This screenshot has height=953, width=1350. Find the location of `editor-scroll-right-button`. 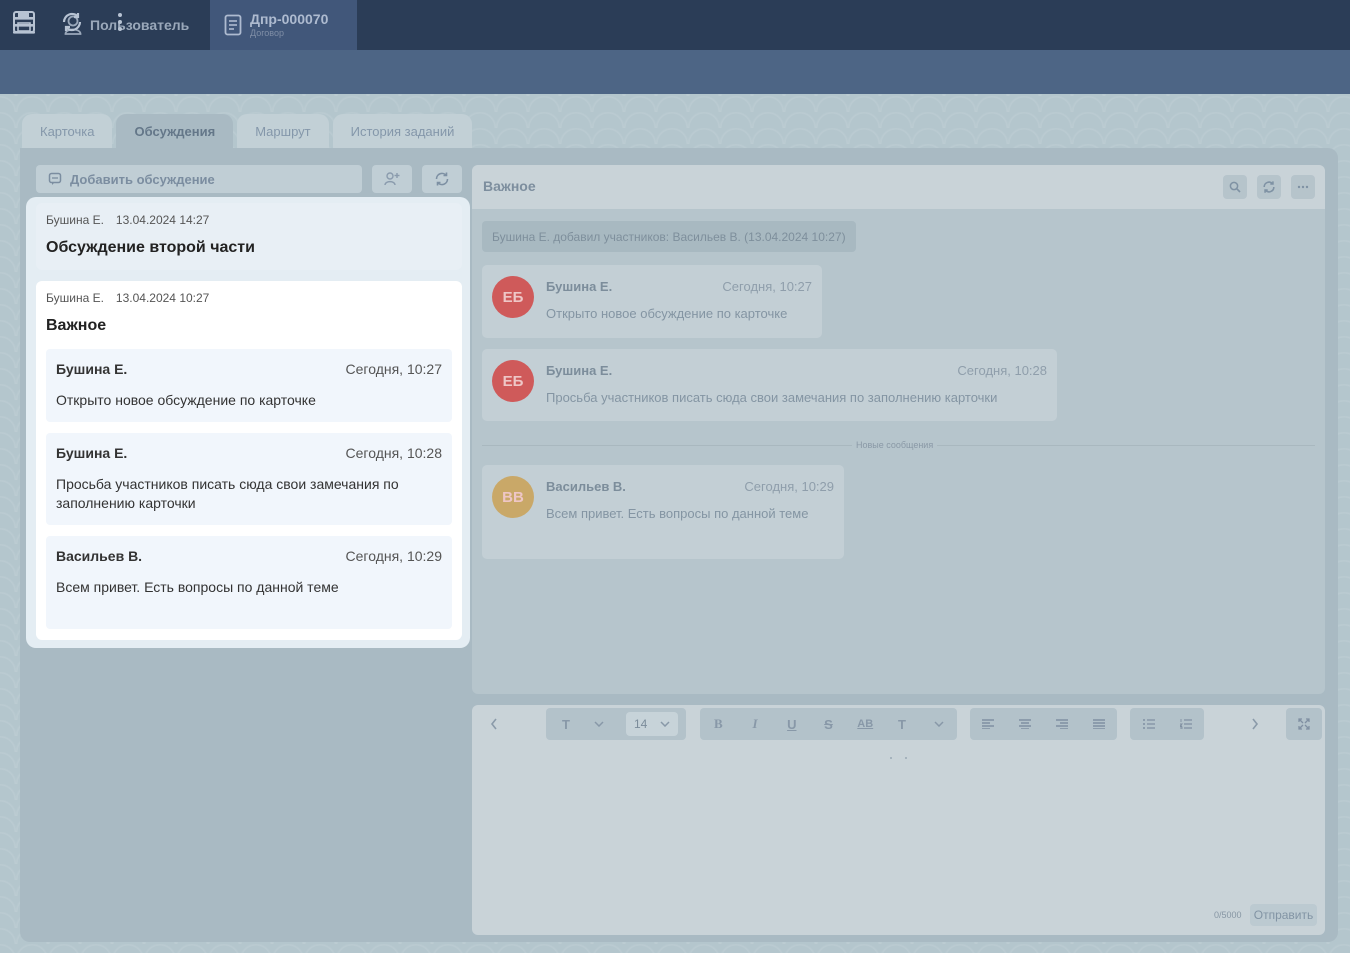

editor-scroll-right-button is located at coordinates (1255, 724).